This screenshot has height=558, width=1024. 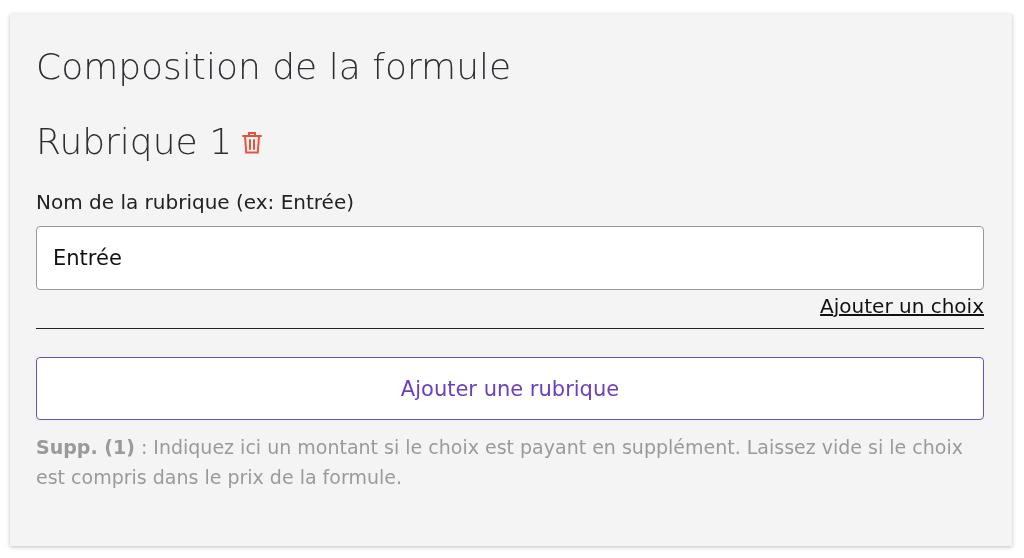 What do you see at coordinates (134, 142) in the screenshot?
I see `rubrique-title: Rubrique 1` at bounding box center [134, 142].